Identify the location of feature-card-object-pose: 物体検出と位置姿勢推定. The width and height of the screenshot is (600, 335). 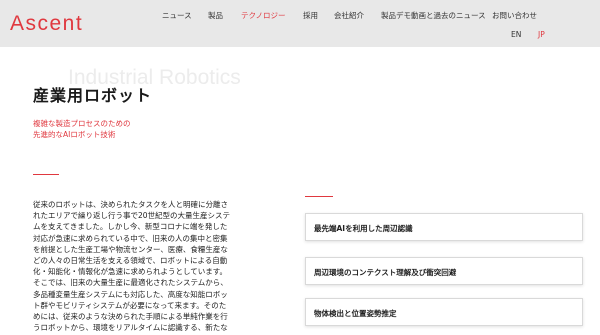
(444, 312).